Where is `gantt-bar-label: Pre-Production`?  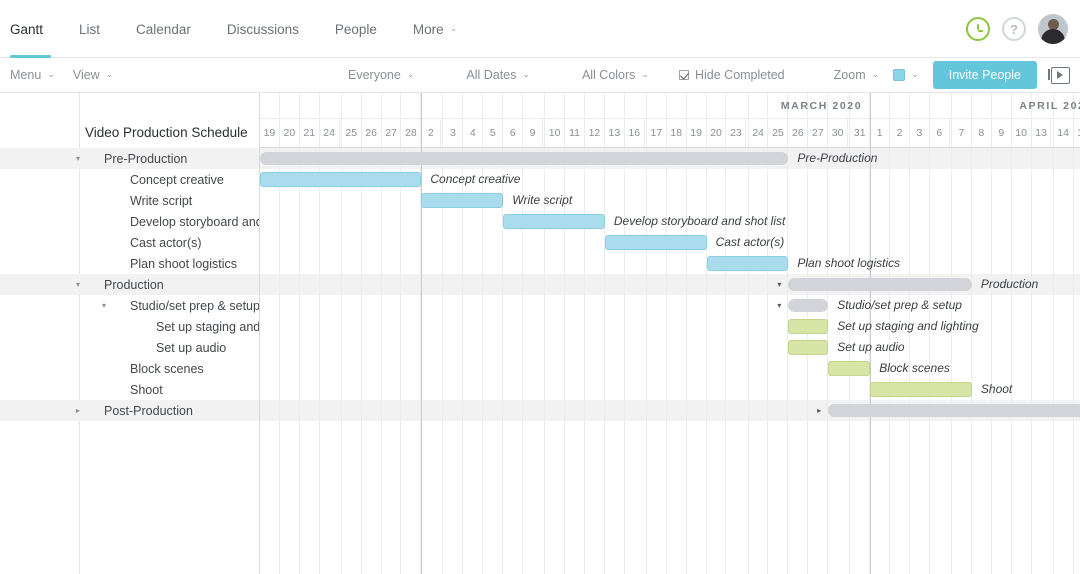 gantt-bar-label: Pre-Production is located at coordinates (837, 158).